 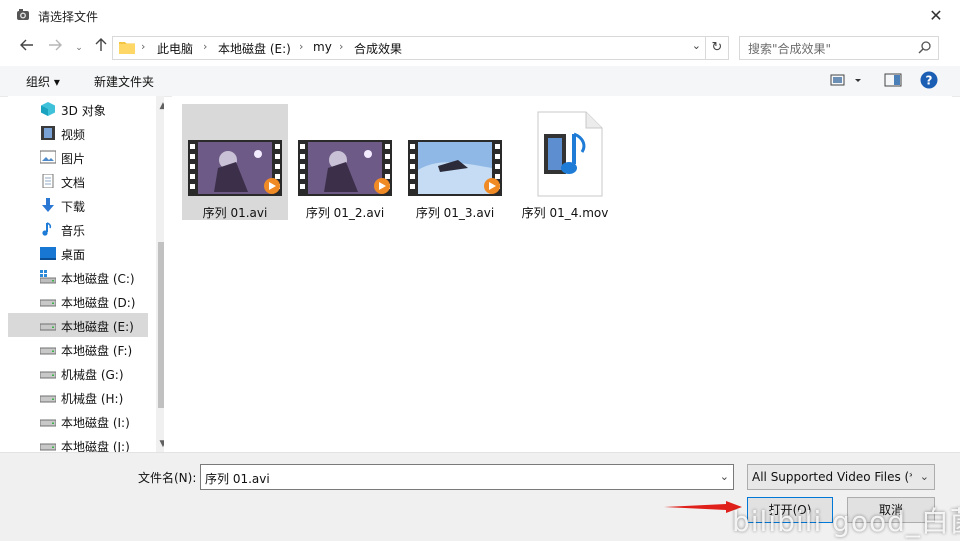 What do you see at coordinates (27, 48) in the screenshot?
I see `back-arrow-icon` at bounding box center [27, 48].